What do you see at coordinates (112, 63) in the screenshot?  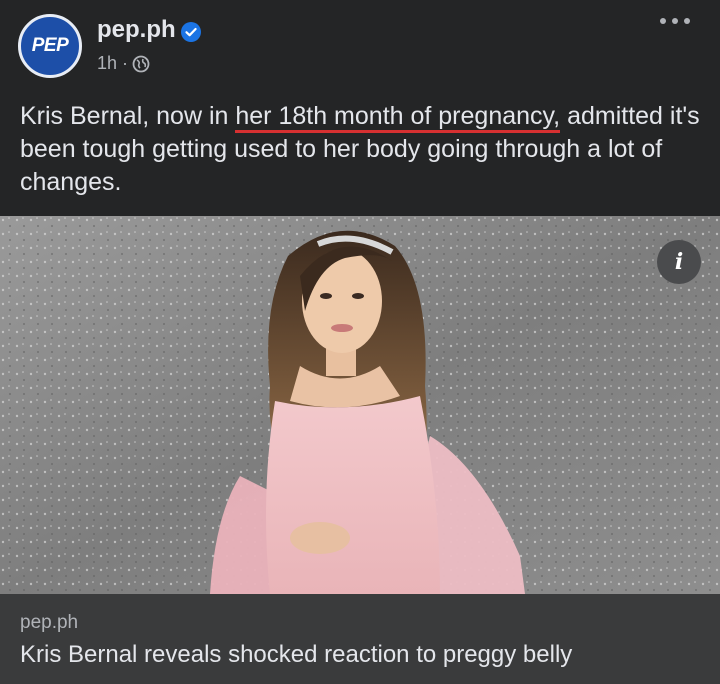 I see `post-timestamp: 1h ·` at bounding box center [112, 63].